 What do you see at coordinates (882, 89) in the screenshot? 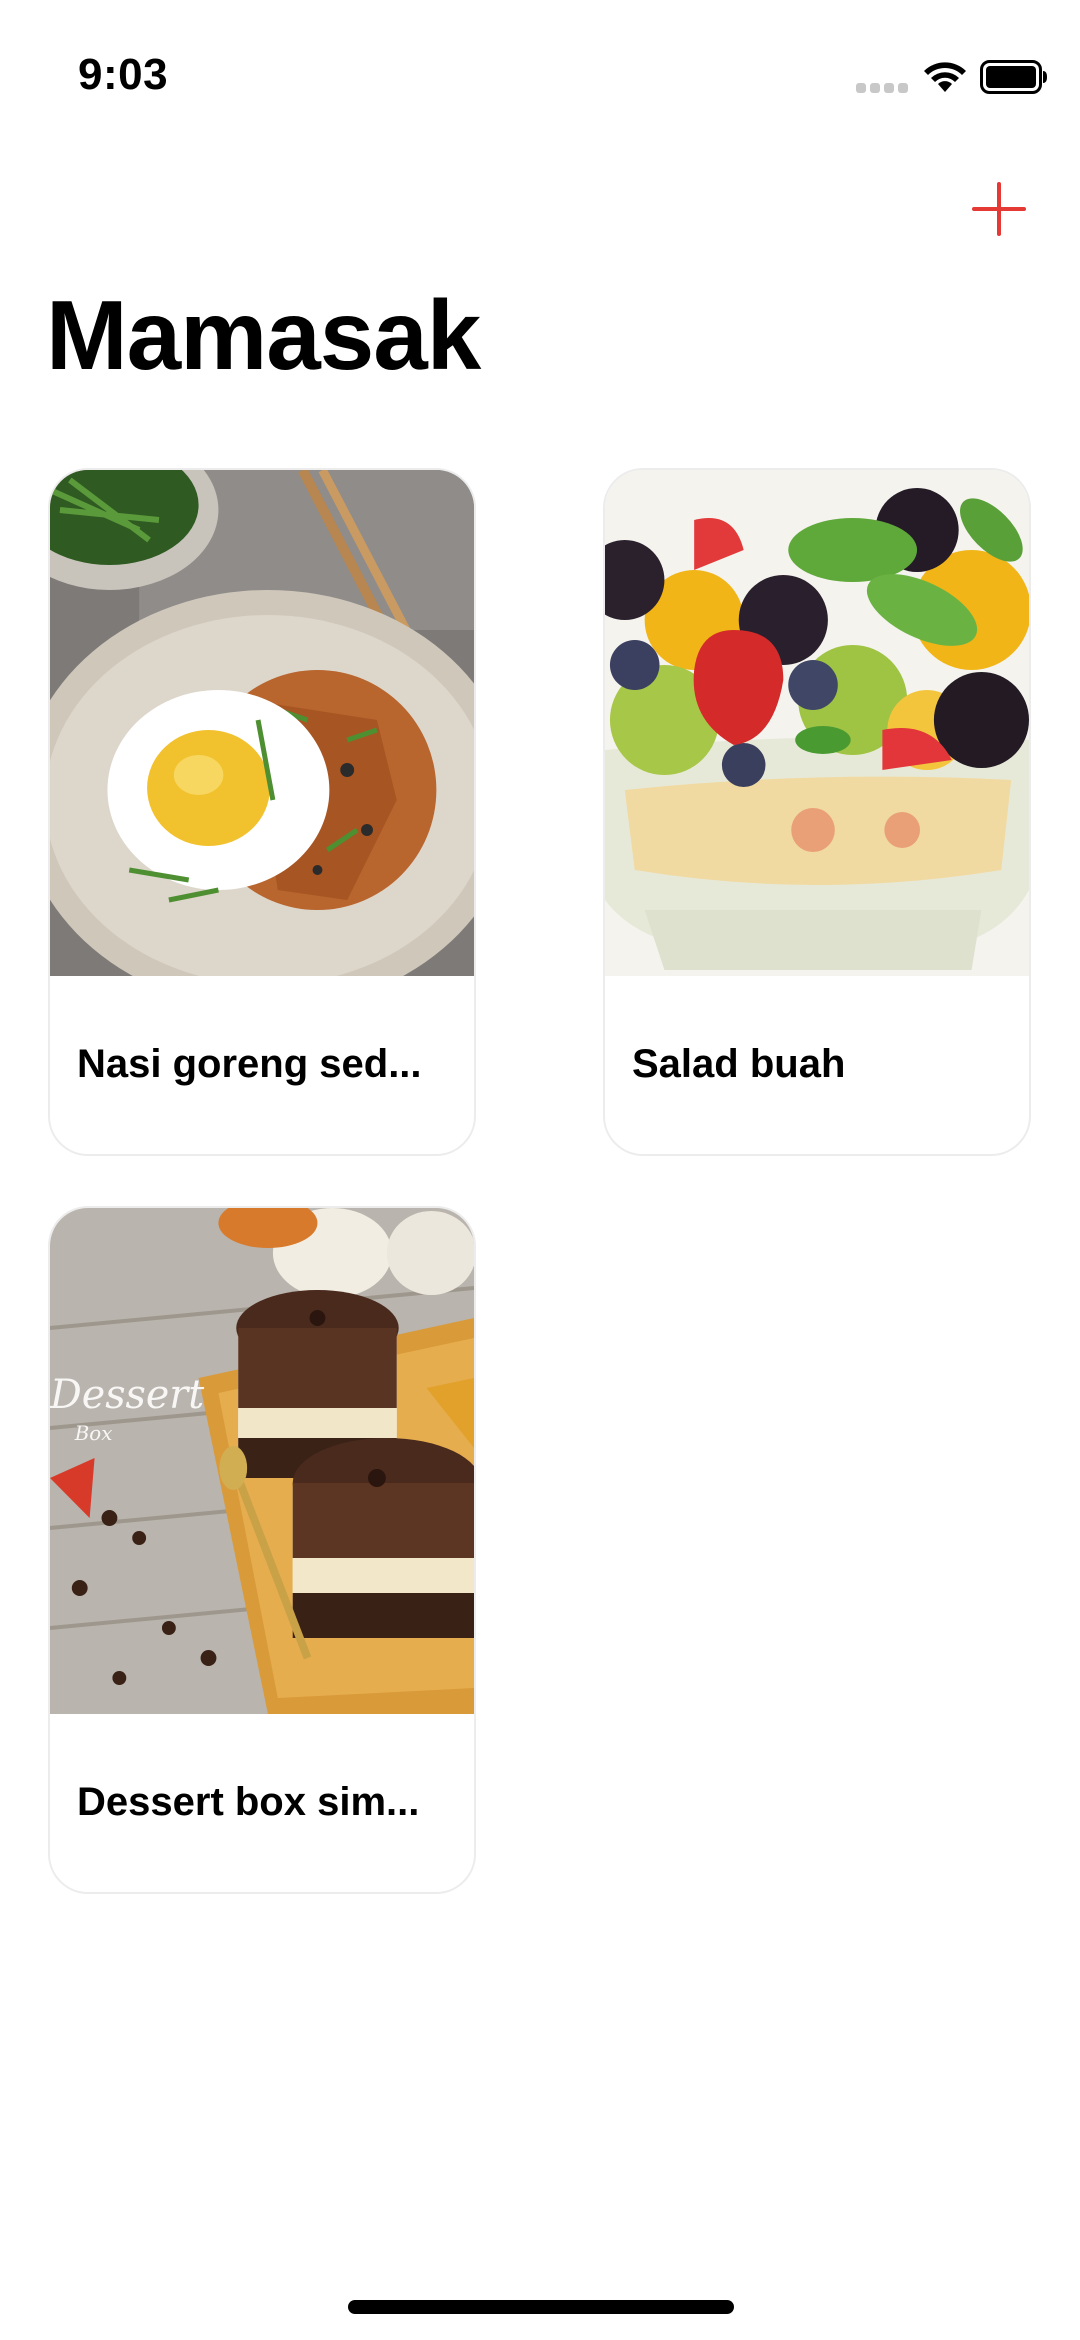
I see `cellular-signal-icon` at bounding box center [882, 89].